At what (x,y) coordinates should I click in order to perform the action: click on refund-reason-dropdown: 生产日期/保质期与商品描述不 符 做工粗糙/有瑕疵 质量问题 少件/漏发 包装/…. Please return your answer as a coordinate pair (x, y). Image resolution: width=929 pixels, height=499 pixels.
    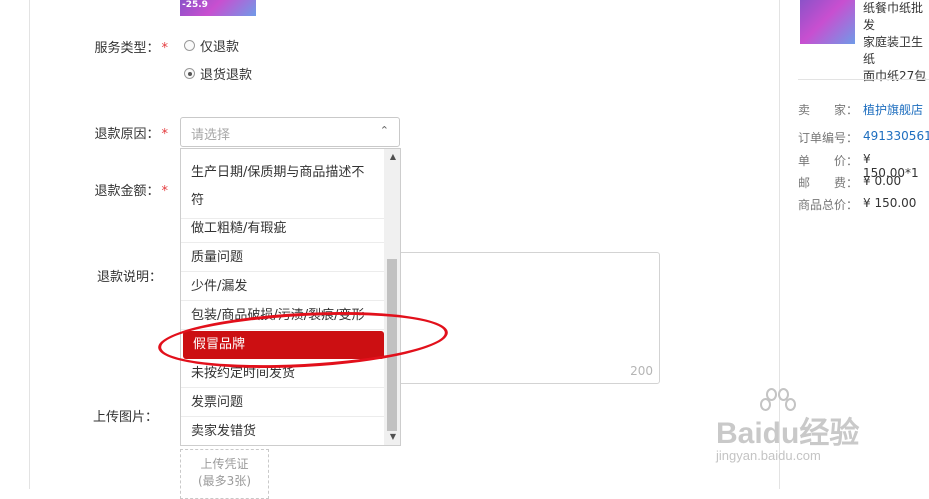
    Looking at the image, I should click on (290, 297).